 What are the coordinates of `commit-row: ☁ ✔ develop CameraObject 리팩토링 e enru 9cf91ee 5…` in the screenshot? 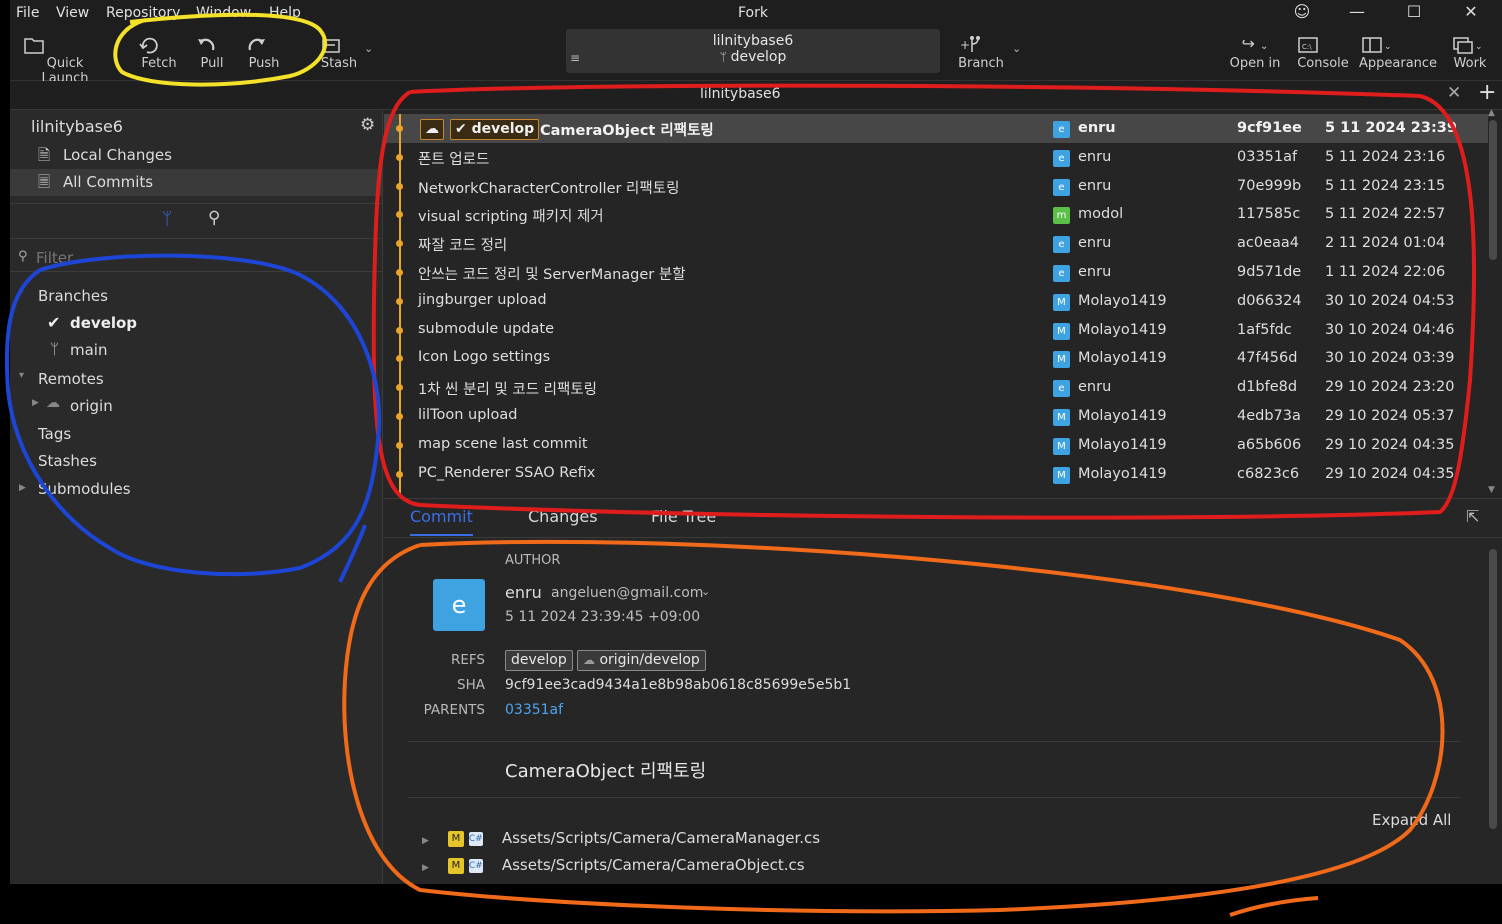 It's located at (936, 128).